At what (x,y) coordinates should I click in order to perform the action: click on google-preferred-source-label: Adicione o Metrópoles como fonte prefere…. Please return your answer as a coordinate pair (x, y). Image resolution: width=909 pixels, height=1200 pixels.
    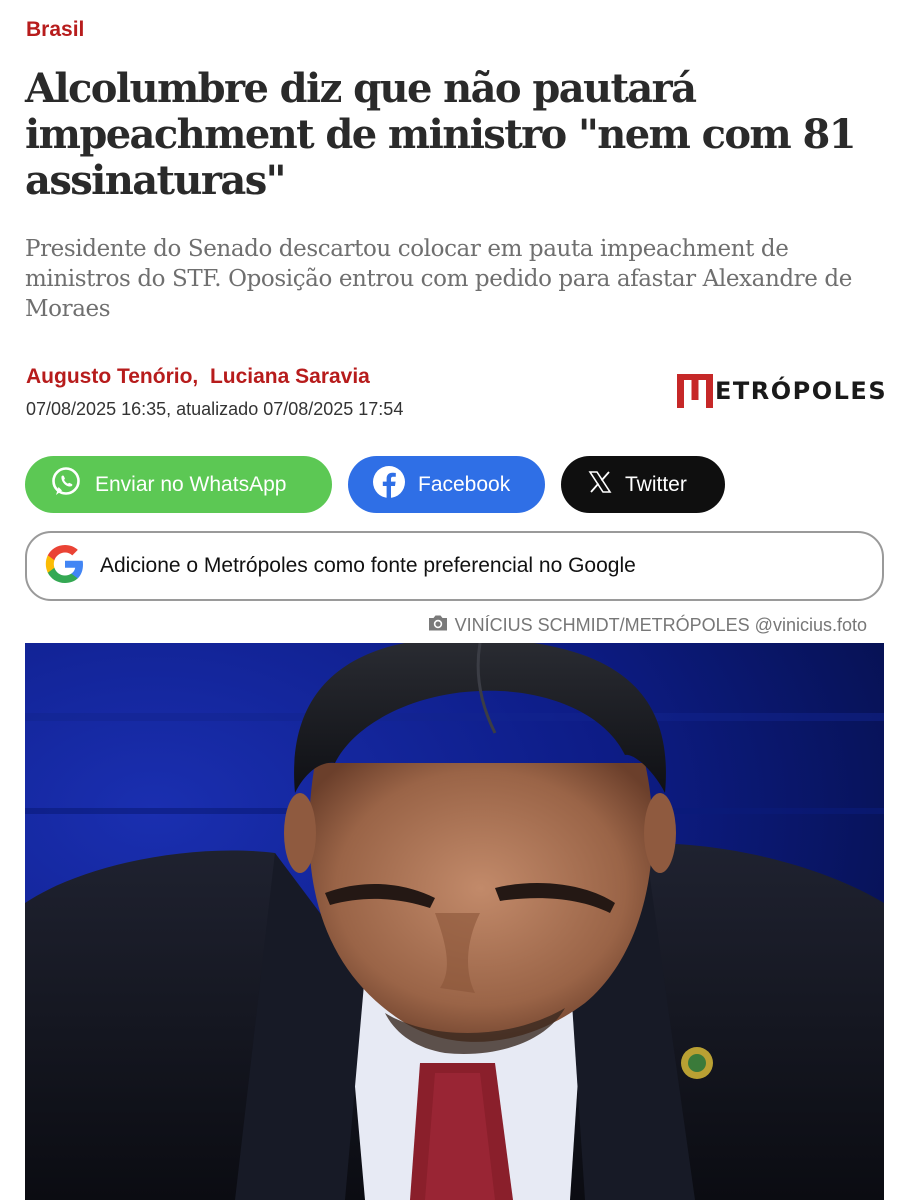
    Looking at the image, I should click on (368, 565).